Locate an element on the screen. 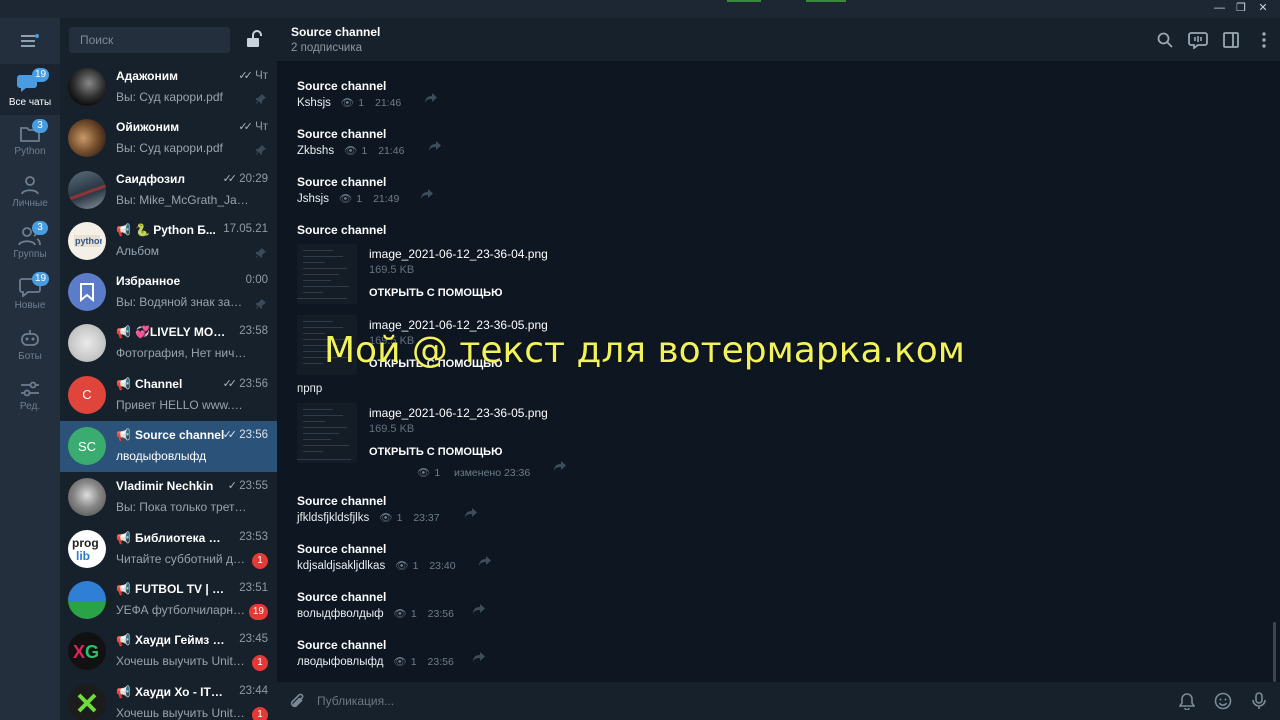 The width and height of the screenshot is (1280, 720). chat-time: 23:44 is located at coordinates (253, 690).